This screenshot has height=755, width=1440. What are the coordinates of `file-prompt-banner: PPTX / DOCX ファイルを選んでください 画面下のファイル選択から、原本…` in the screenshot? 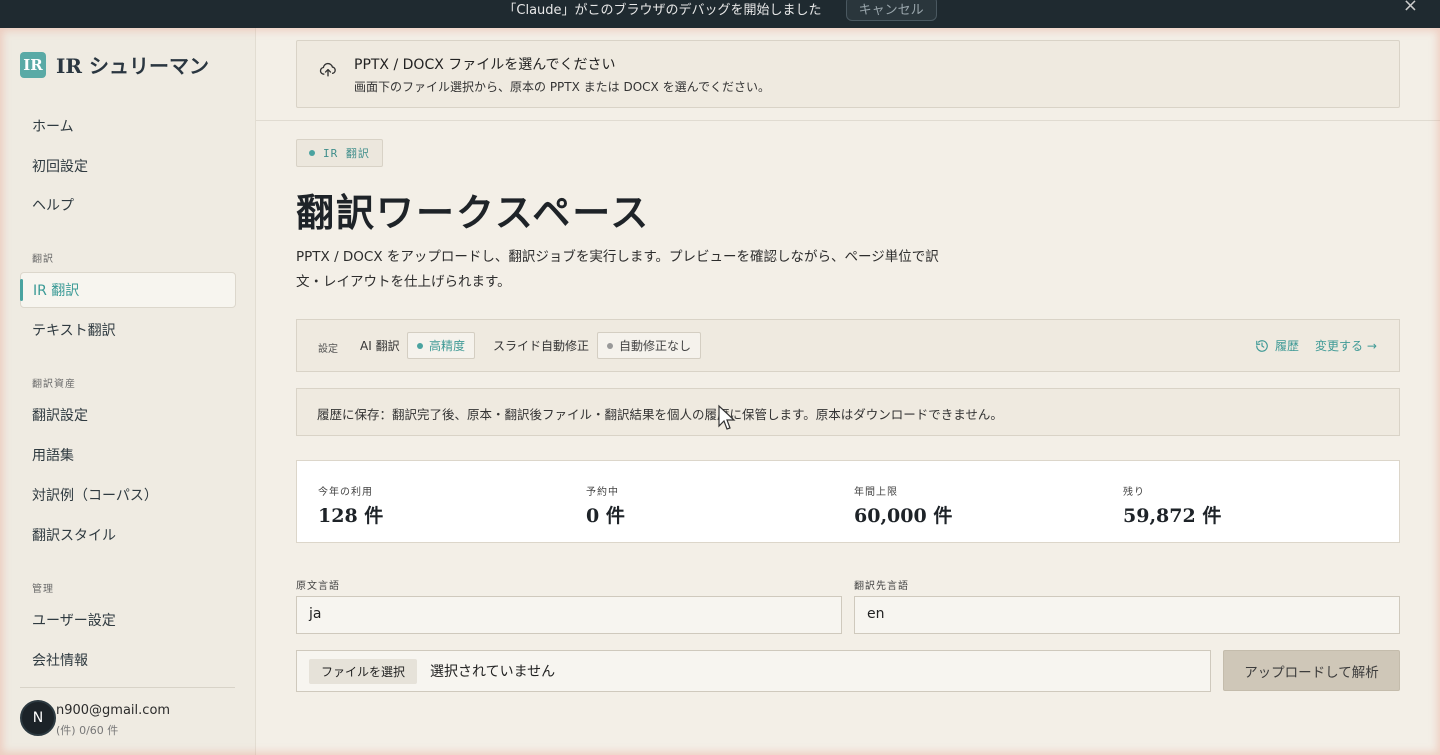 It's located at (848, 74).